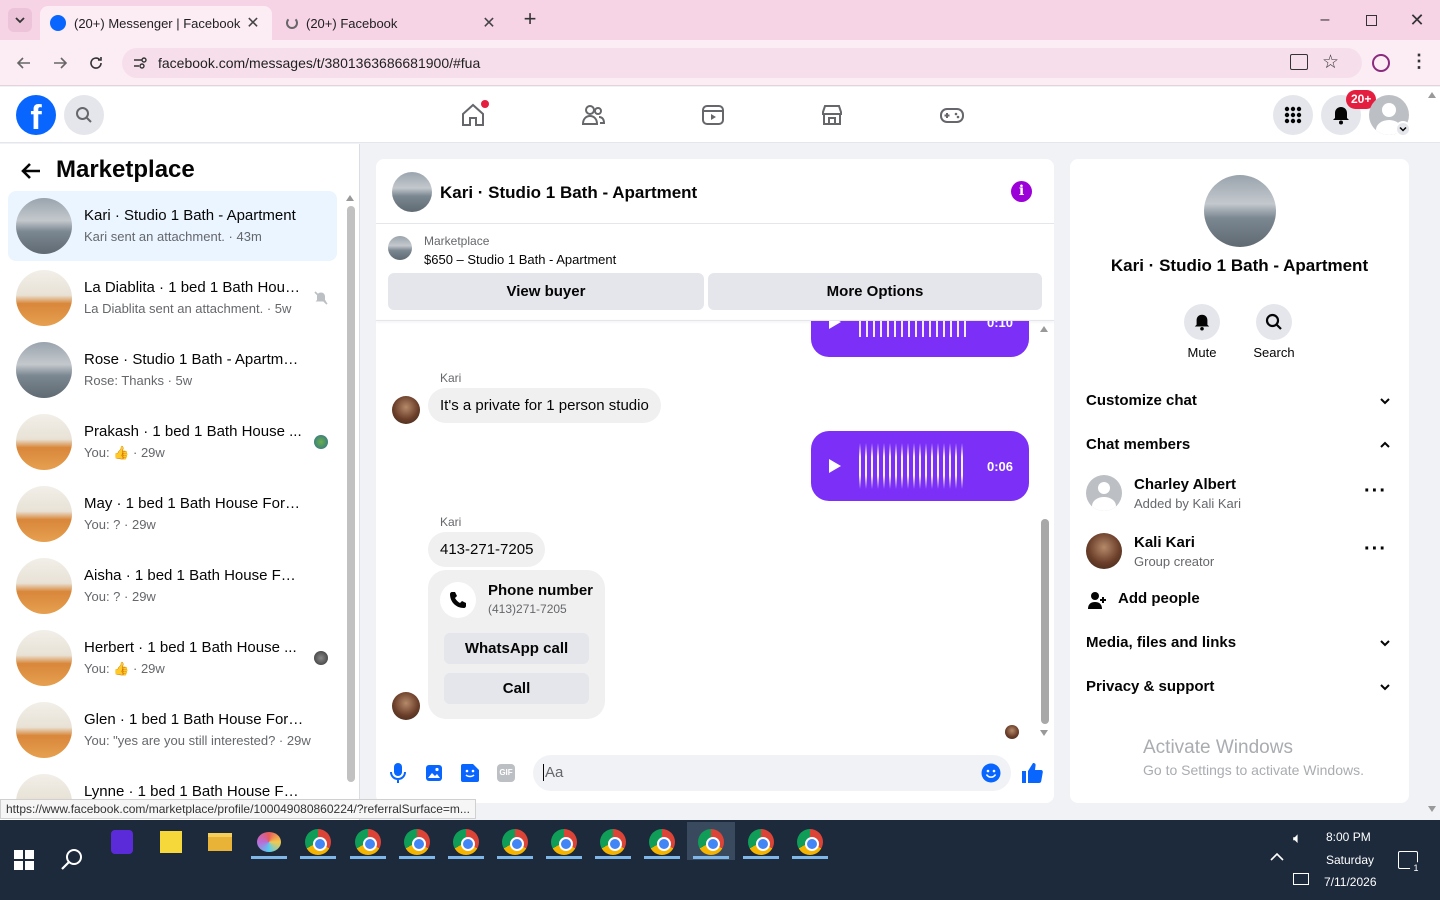  What do you see at coordinates (1301, 879) in the screenshot?
I see `network-icon` at bounding box center [1301, 879].